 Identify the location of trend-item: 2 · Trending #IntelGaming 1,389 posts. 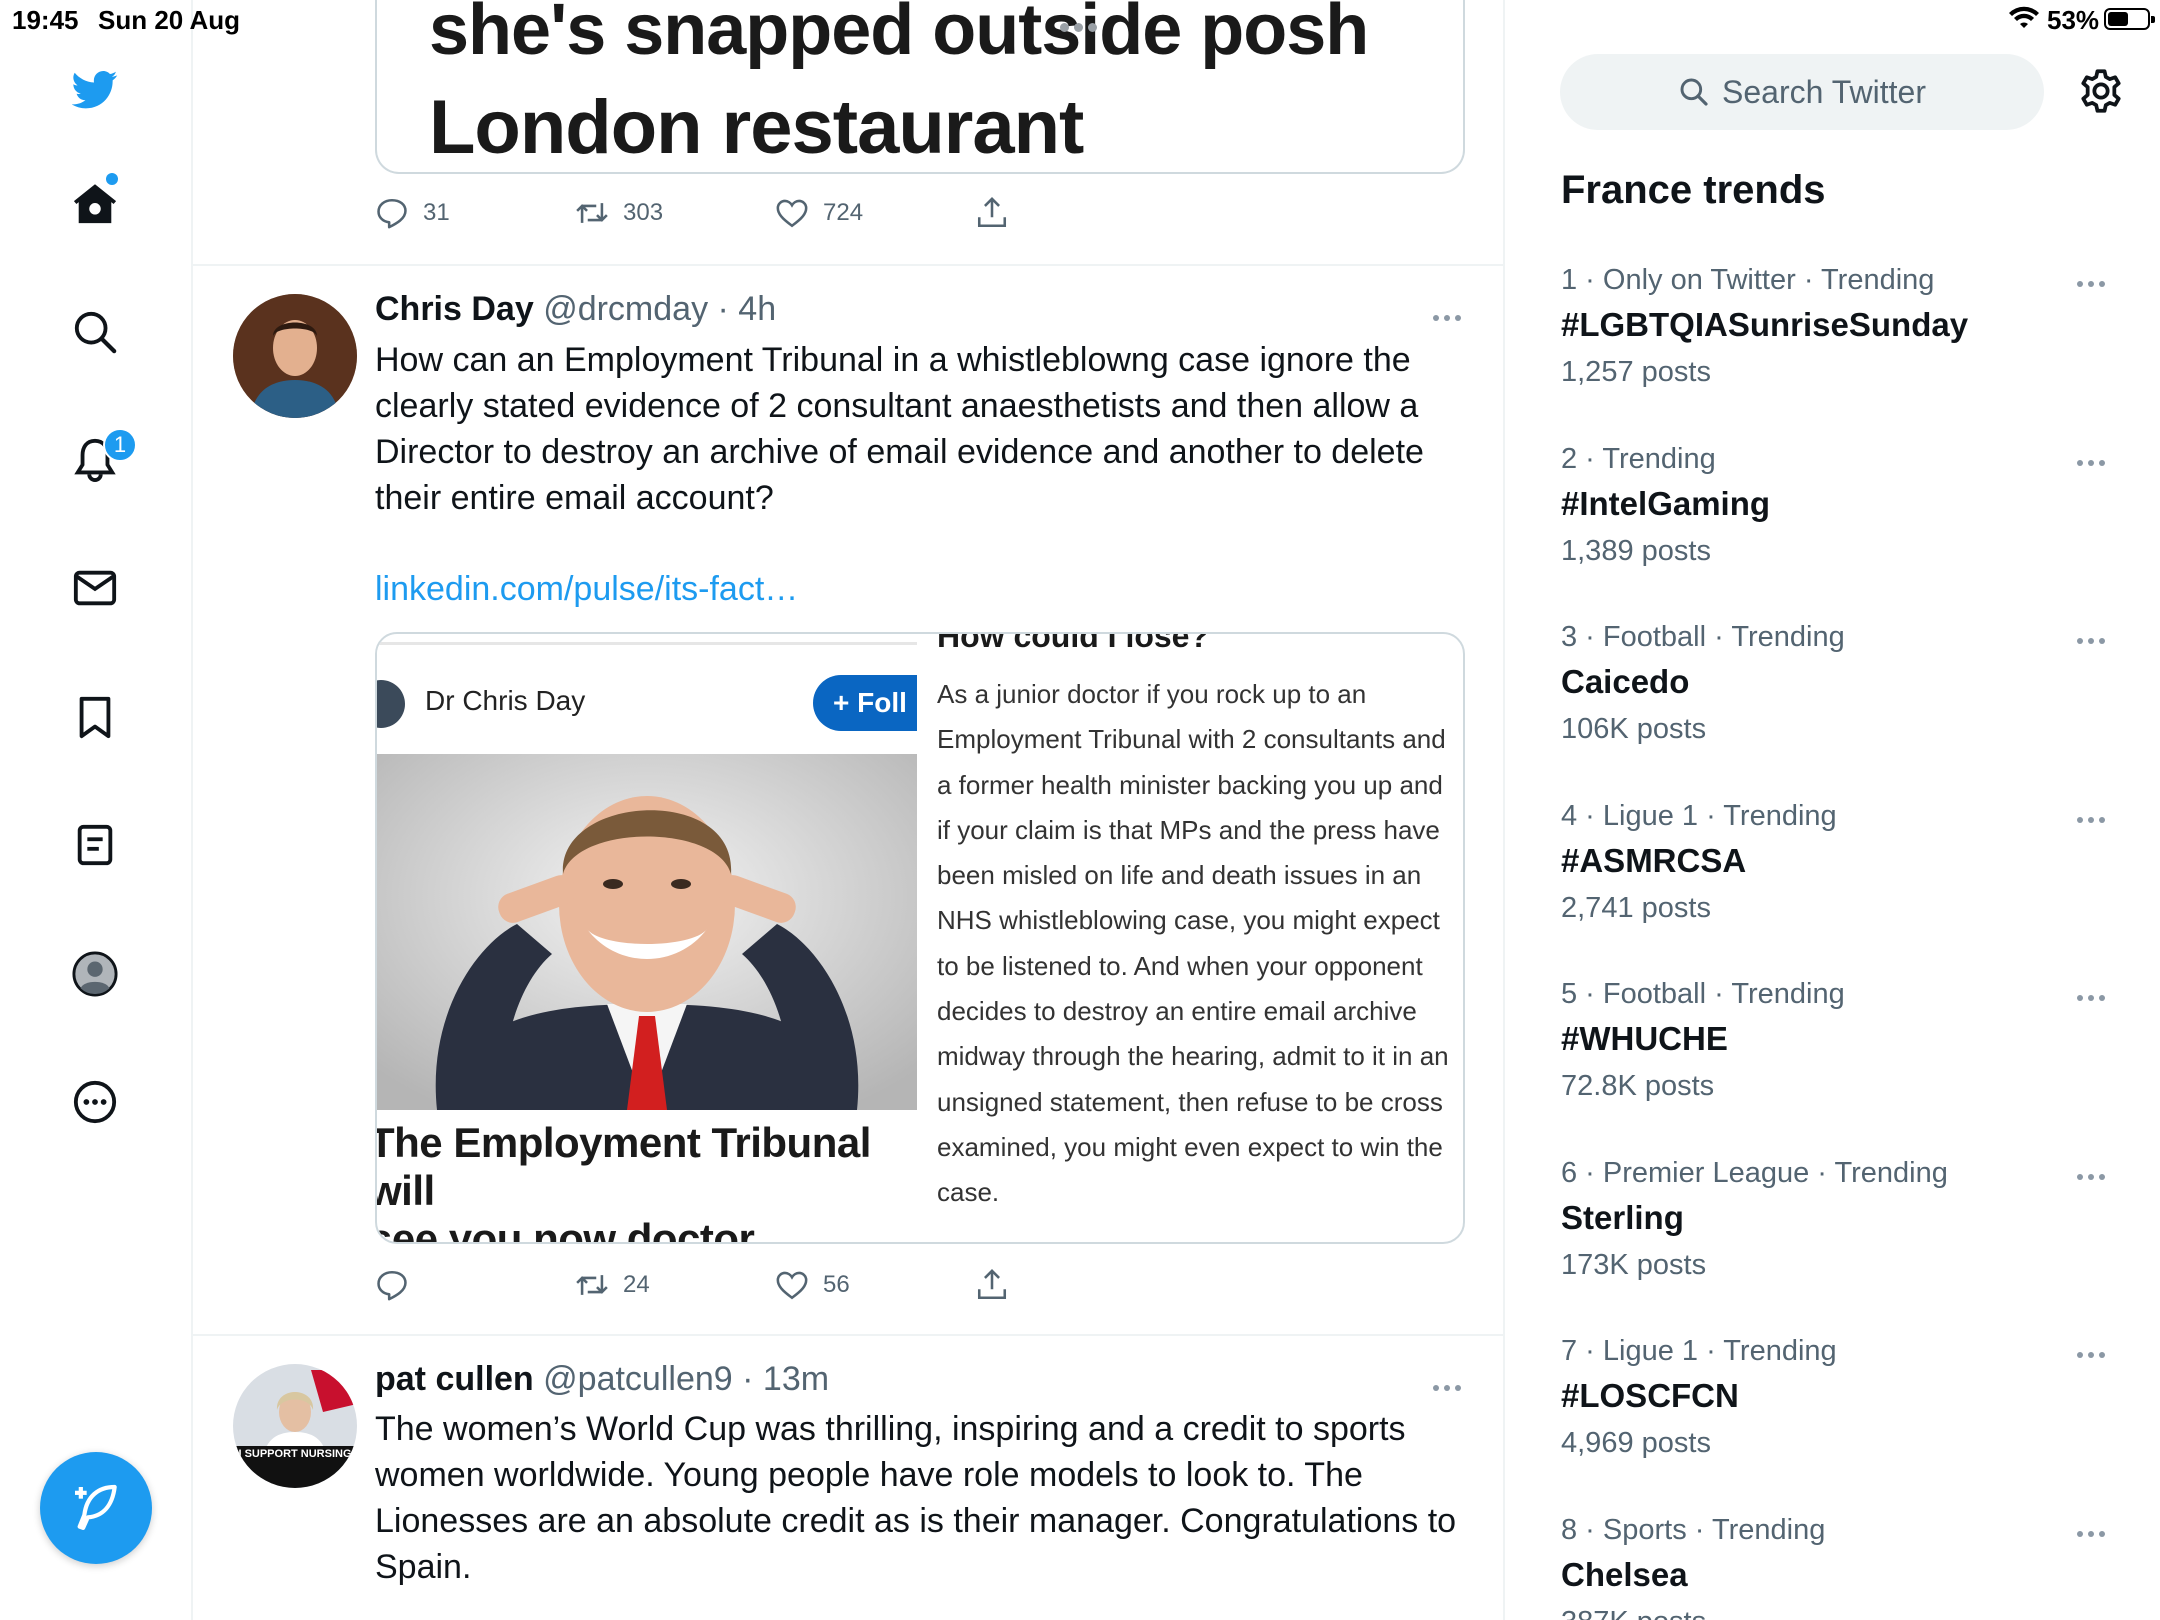
(1841, 528).